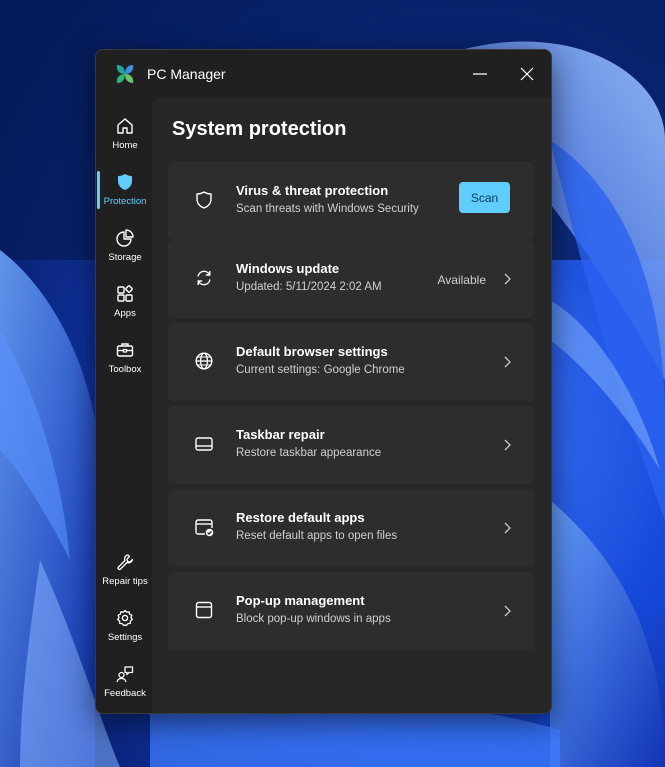 The width and height of the screenshot is (665, 767). What do you see at coordinates (312, 190) in the screenshot?
I see `card-title: Virus & threat protection` at bounding box center [312, 190].